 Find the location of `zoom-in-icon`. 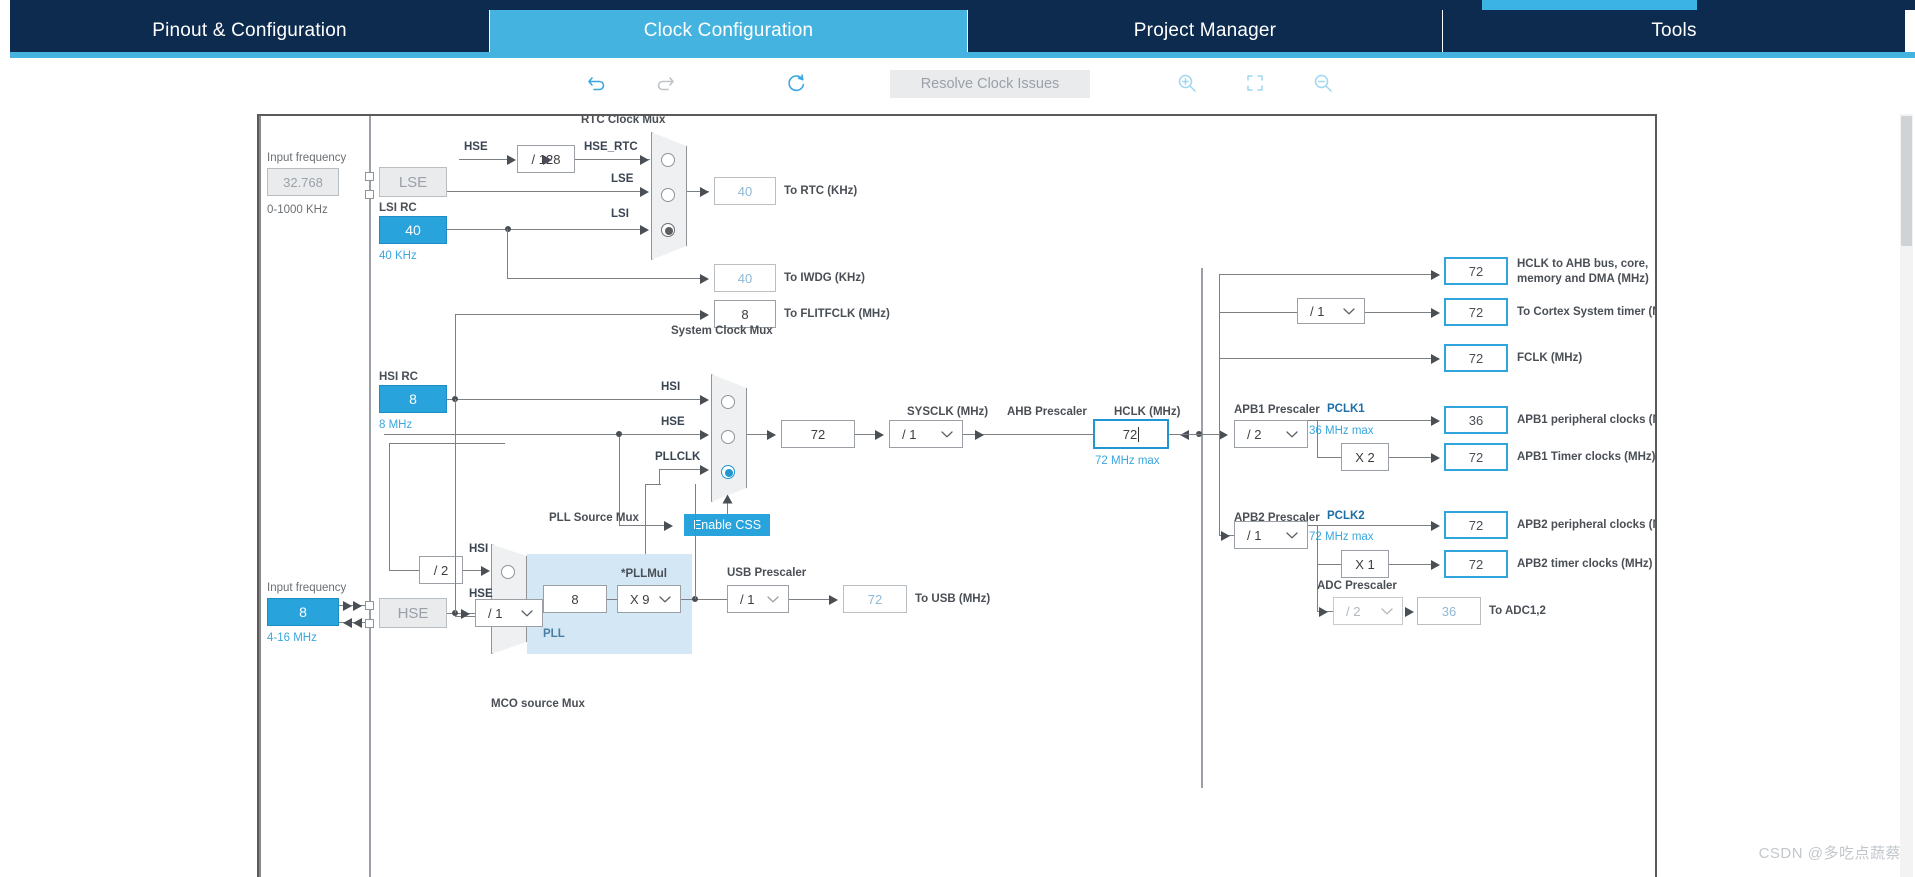

zoom-in-icon is located at coordinates (1187, 83).